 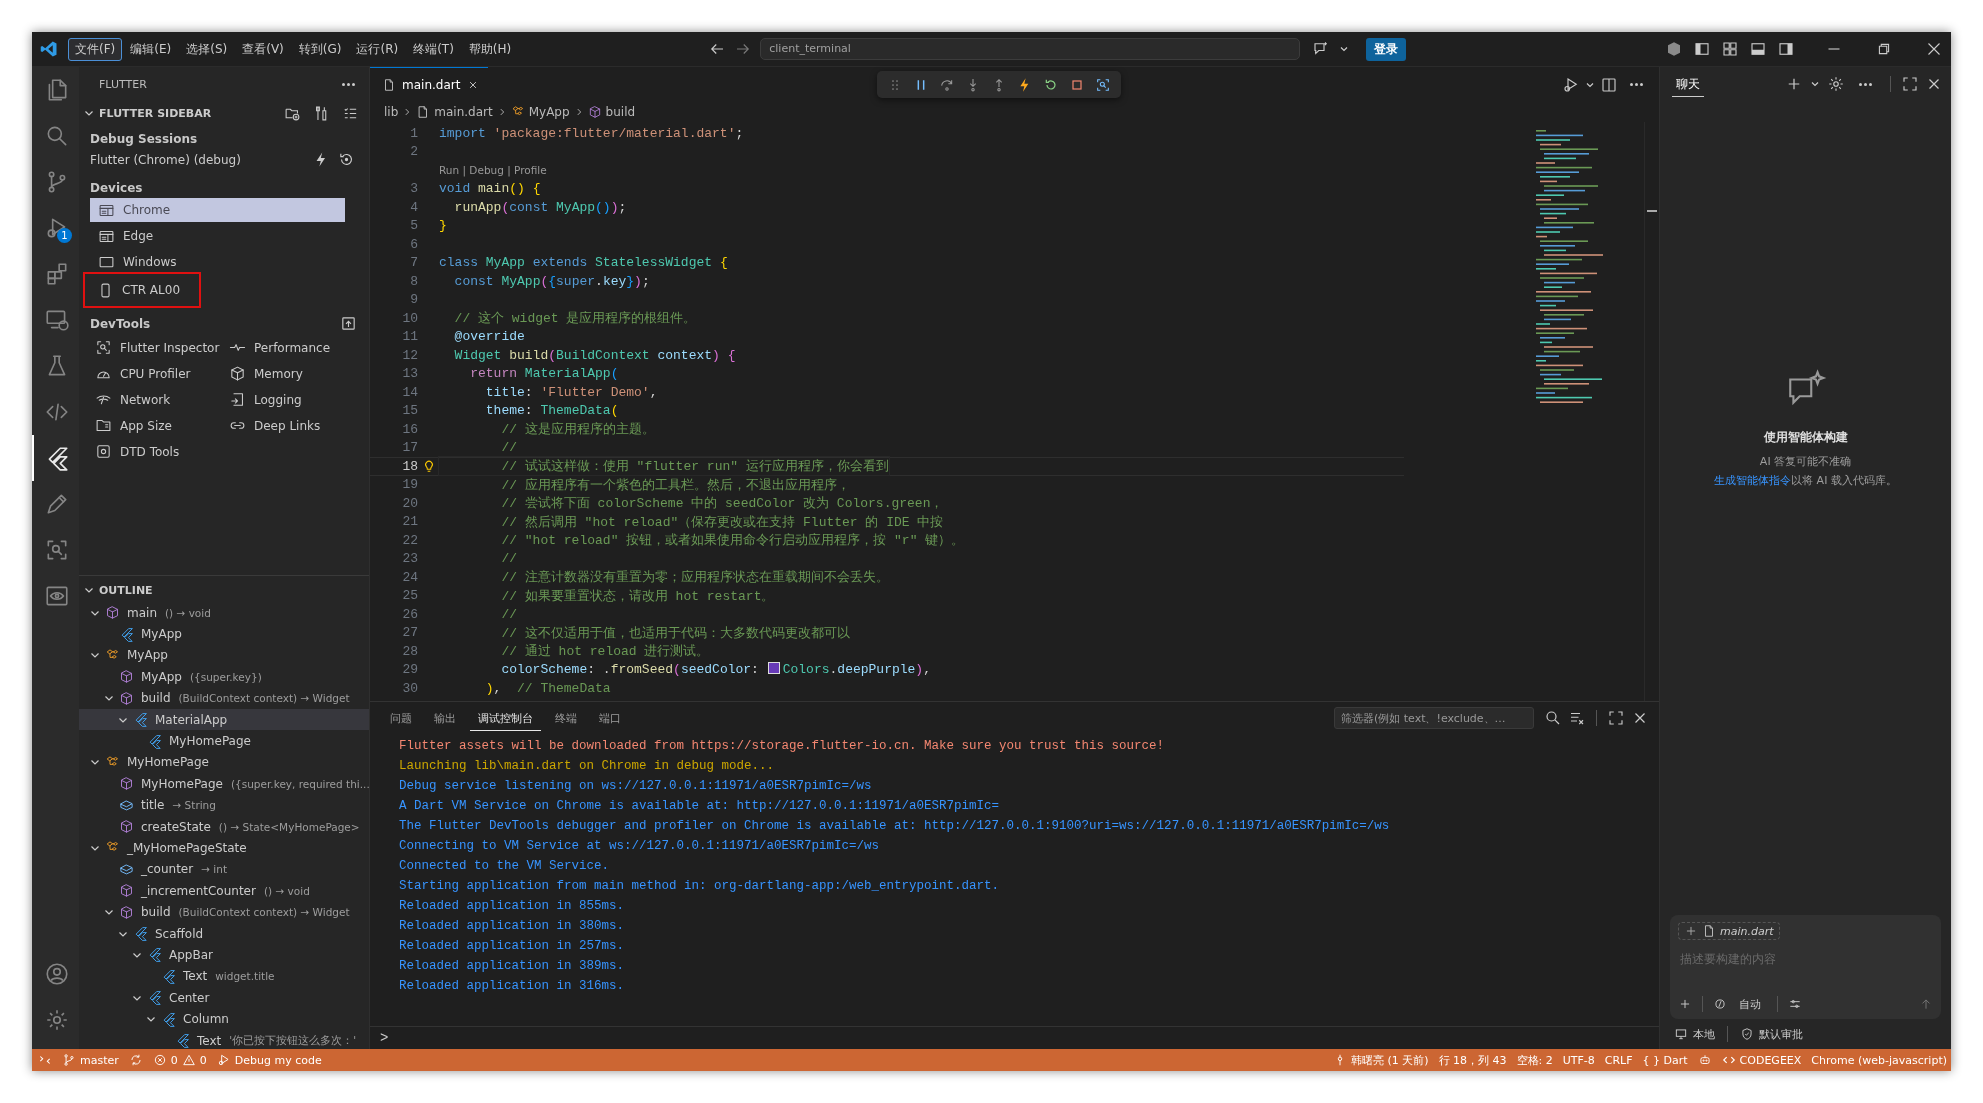 What do you see at coordinates (1879, 1060) in the screenshot?
I see `debug-target-status: Chrome (web-javascript)` at bounding box center [1879, 1060].